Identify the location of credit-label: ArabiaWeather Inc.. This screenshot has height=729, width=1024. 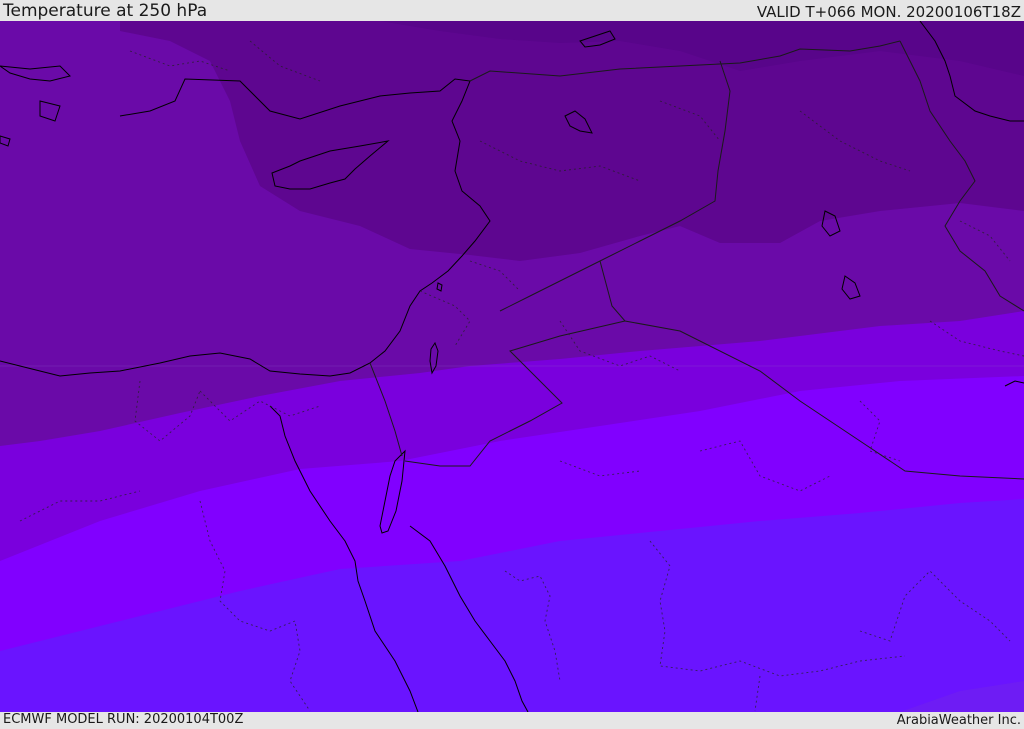
(958, 720).